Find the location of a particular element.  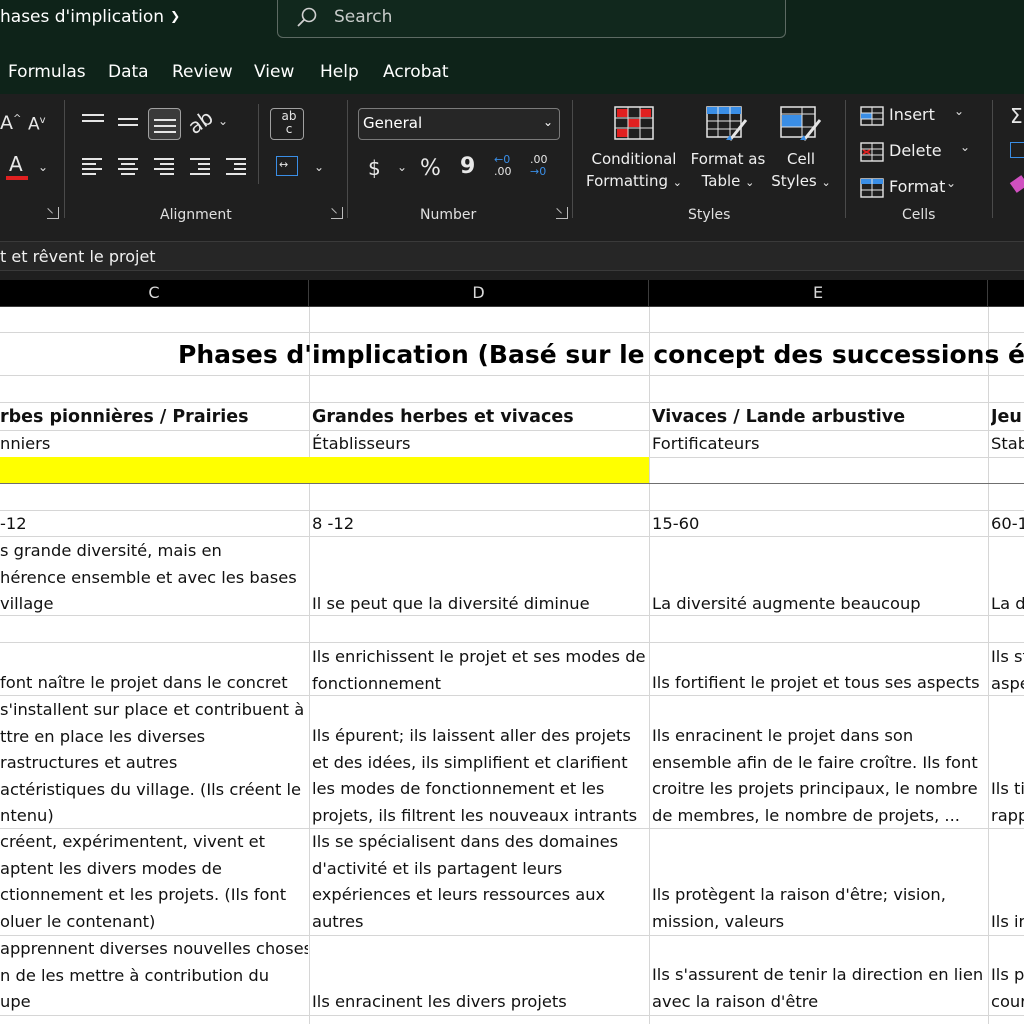

insert-button: Insert ⌄ is located at coordinates (915, 117).